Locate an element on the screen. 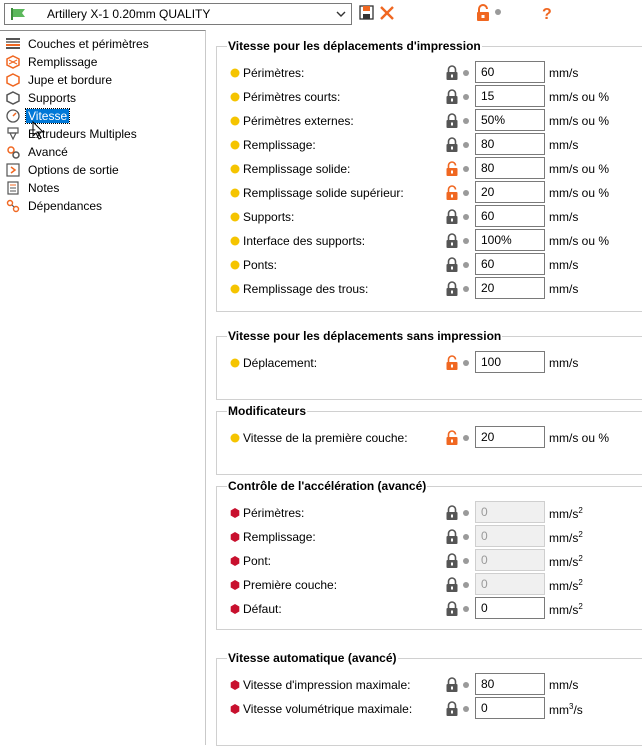 This screenshot has height=746, width=642. tree-item-notes: Notes is located at coordinates (32, 188).